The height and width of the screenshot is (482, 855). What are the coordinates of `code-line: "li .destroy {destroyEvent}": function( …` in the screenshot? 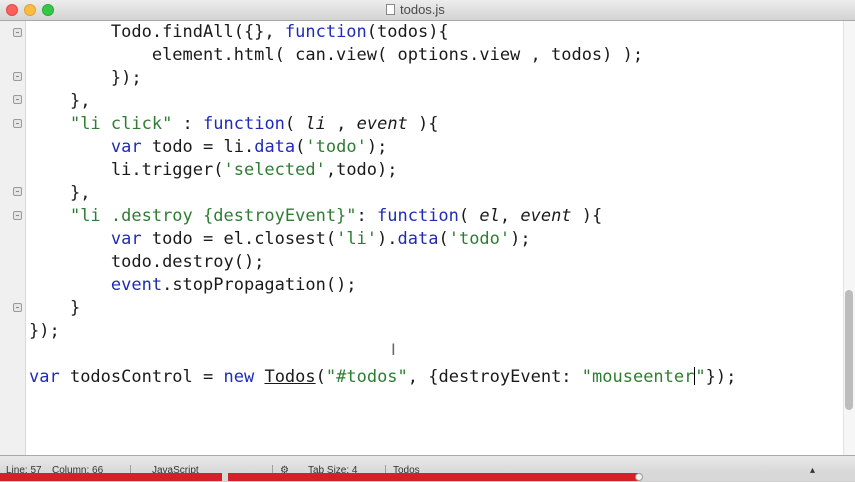 It's located at (315, 216).